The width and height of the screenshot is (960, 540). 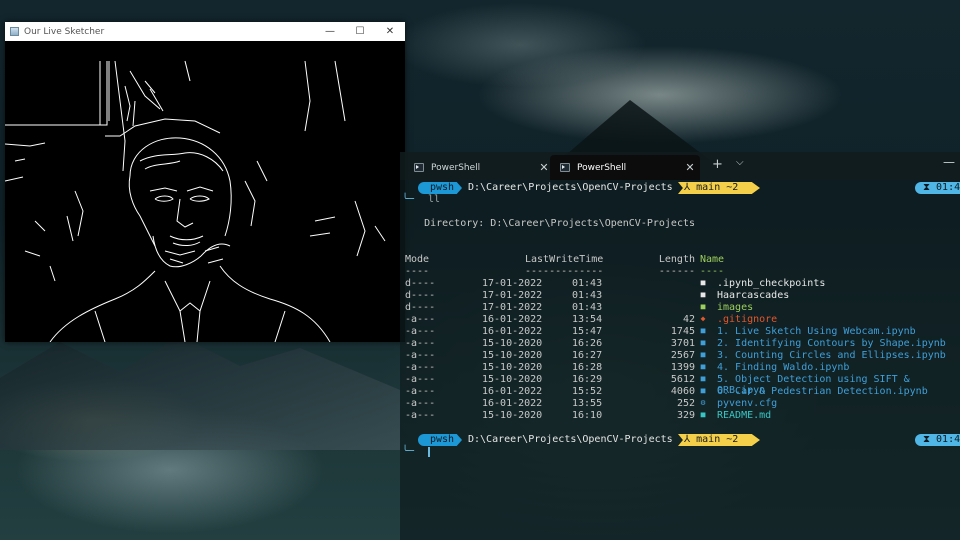 I want to click on listing-header-row: Mode LastWriteTime Length Name, so click(x=680, y=260).